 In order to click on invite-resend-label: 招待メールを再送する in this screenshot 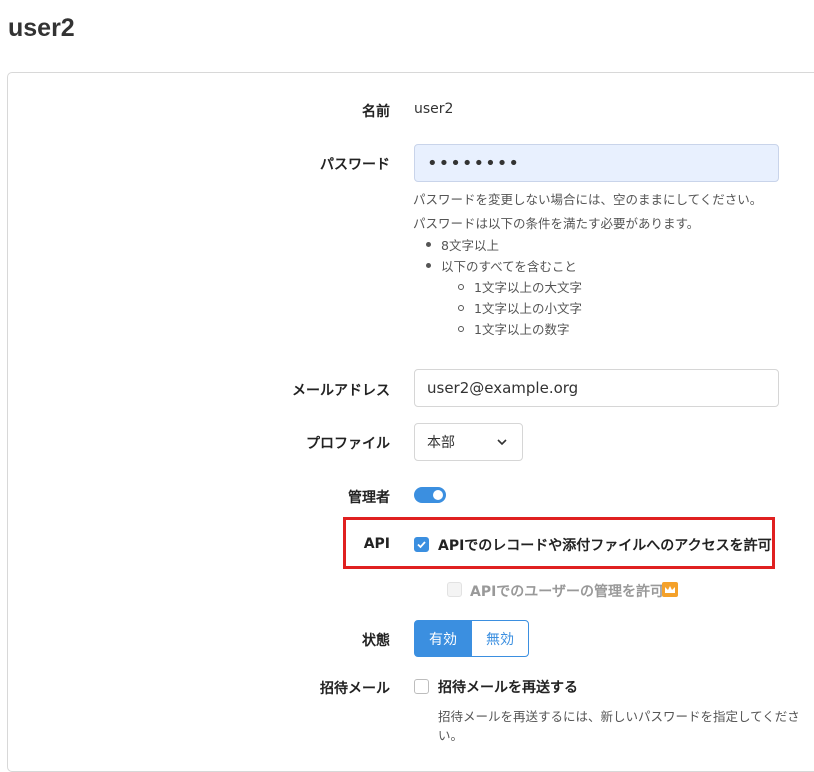, I will do `click(508, 687)`.